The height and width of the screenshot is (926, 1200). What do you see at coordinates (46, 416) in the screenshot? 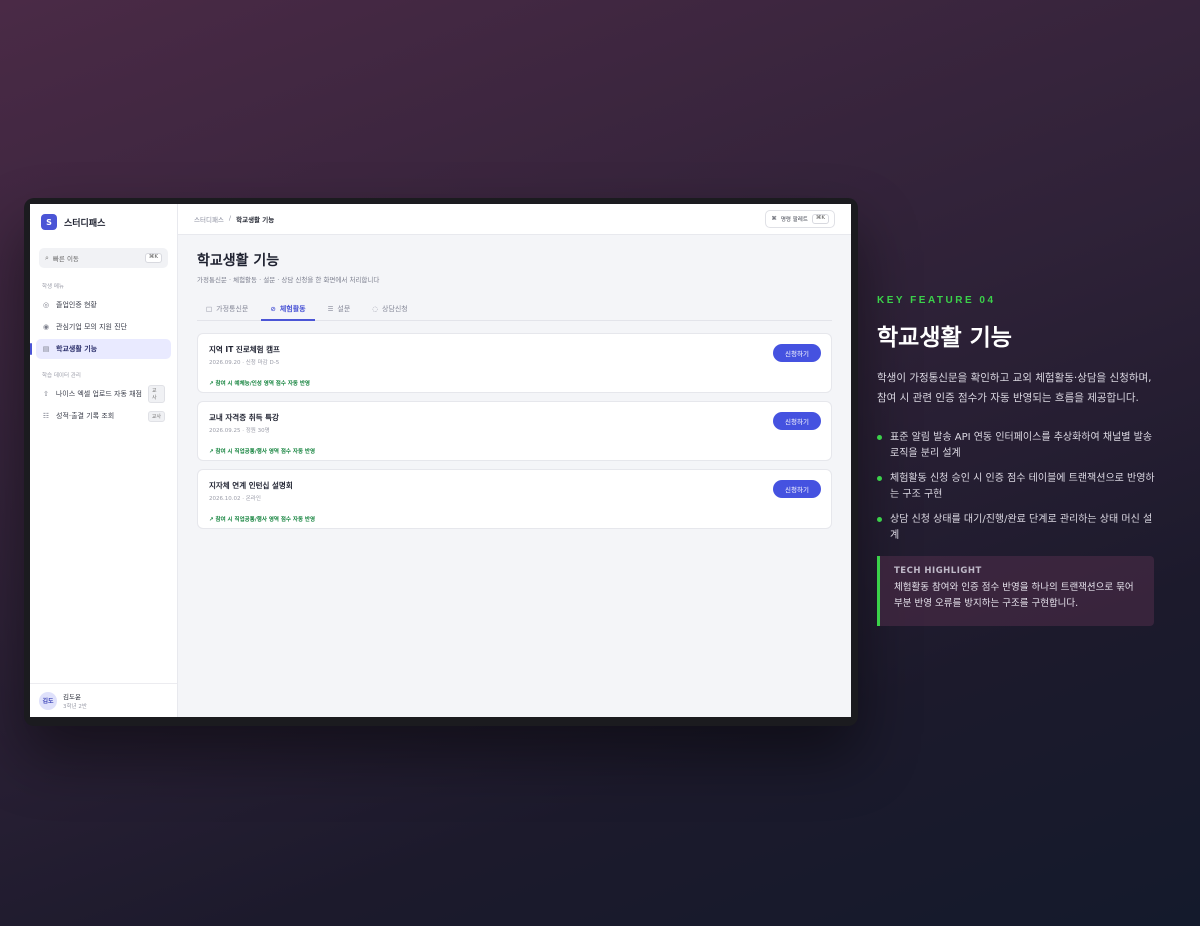
I see `clipboard-icon: ☷` at bounding box center [46, 416].